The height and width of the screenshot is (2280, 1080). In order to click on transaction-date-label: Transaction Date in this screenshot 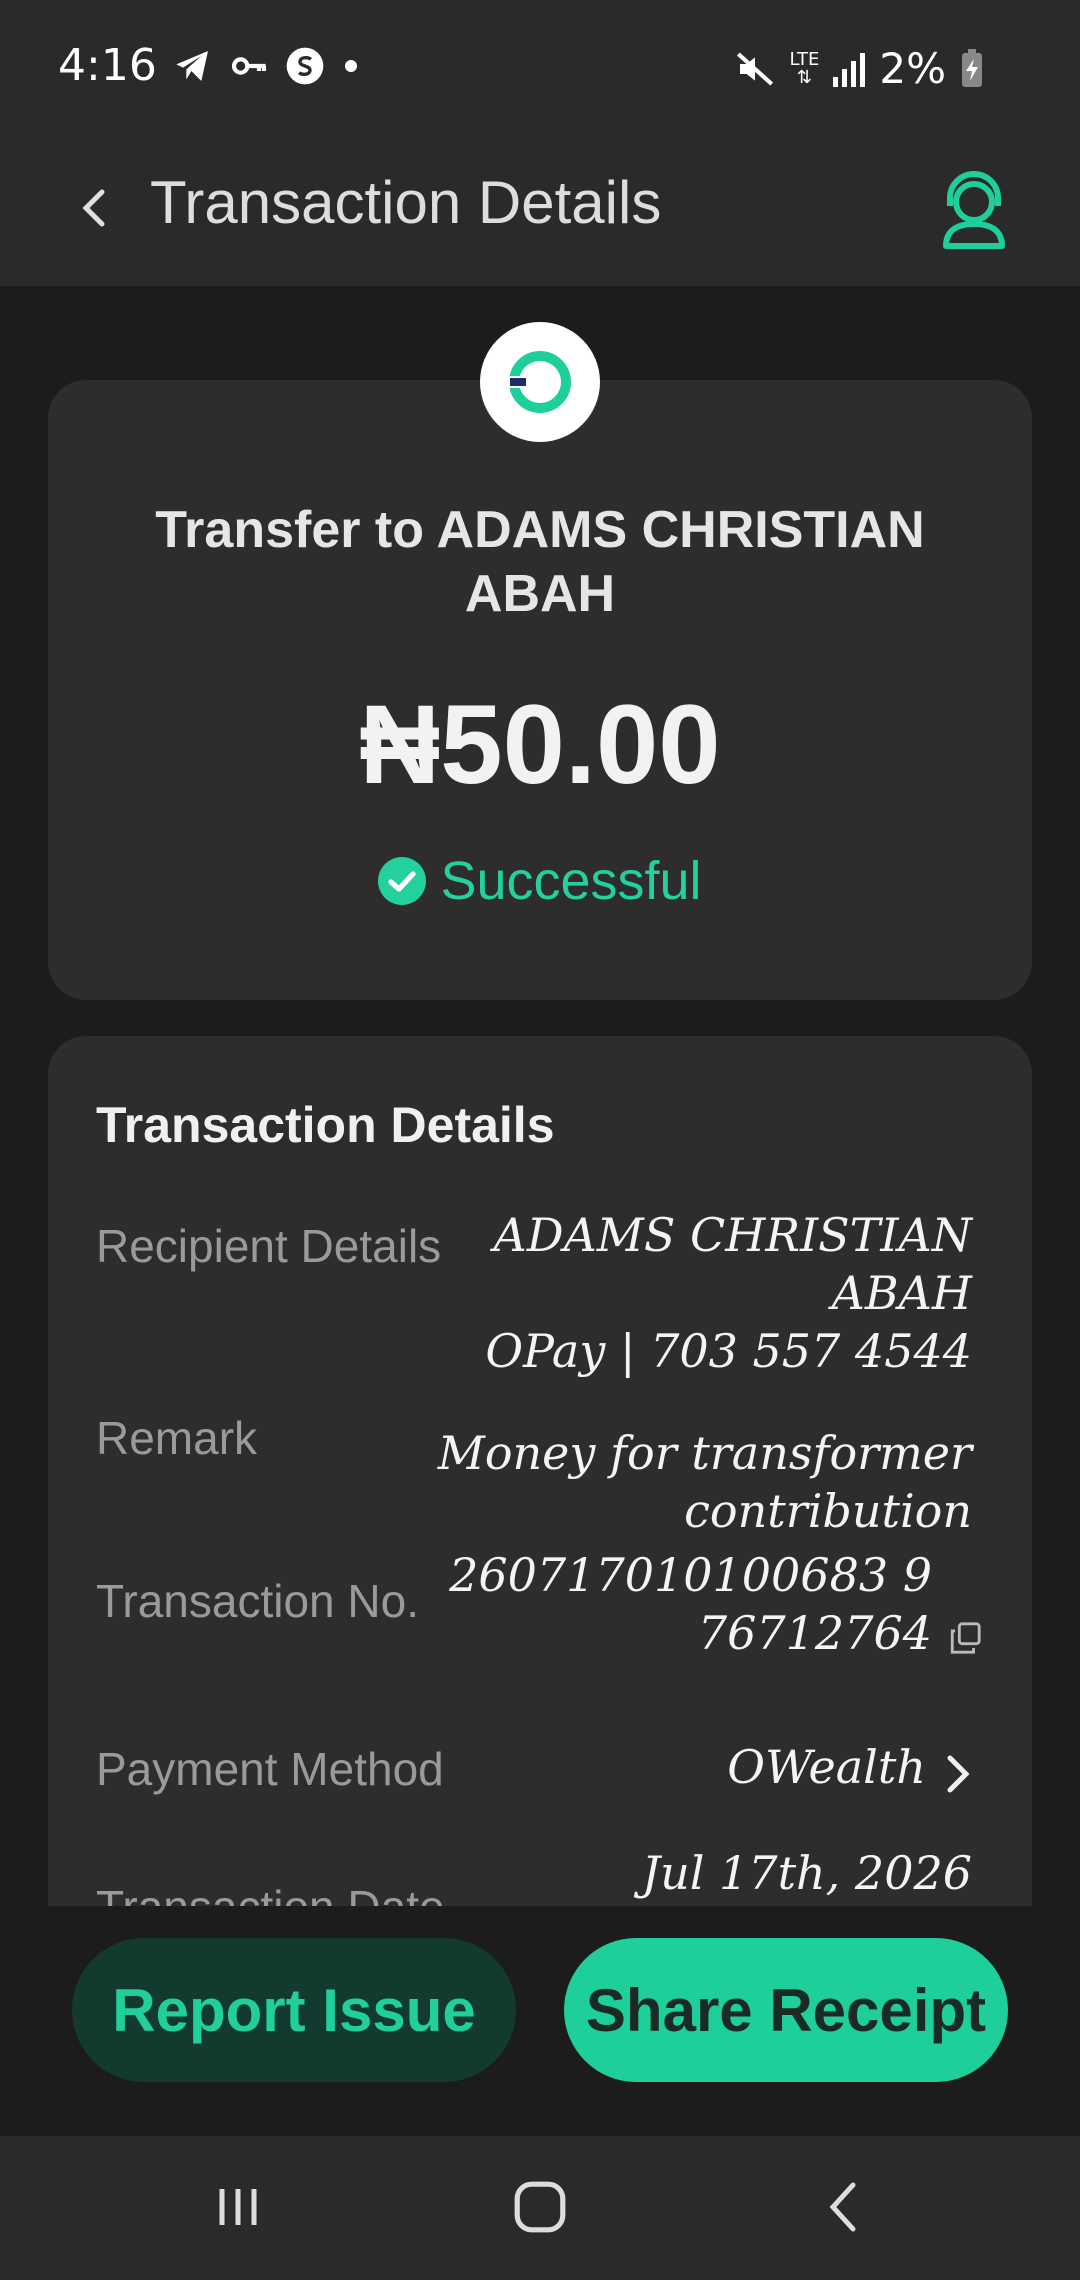, I will do `click(270, 1893)`.